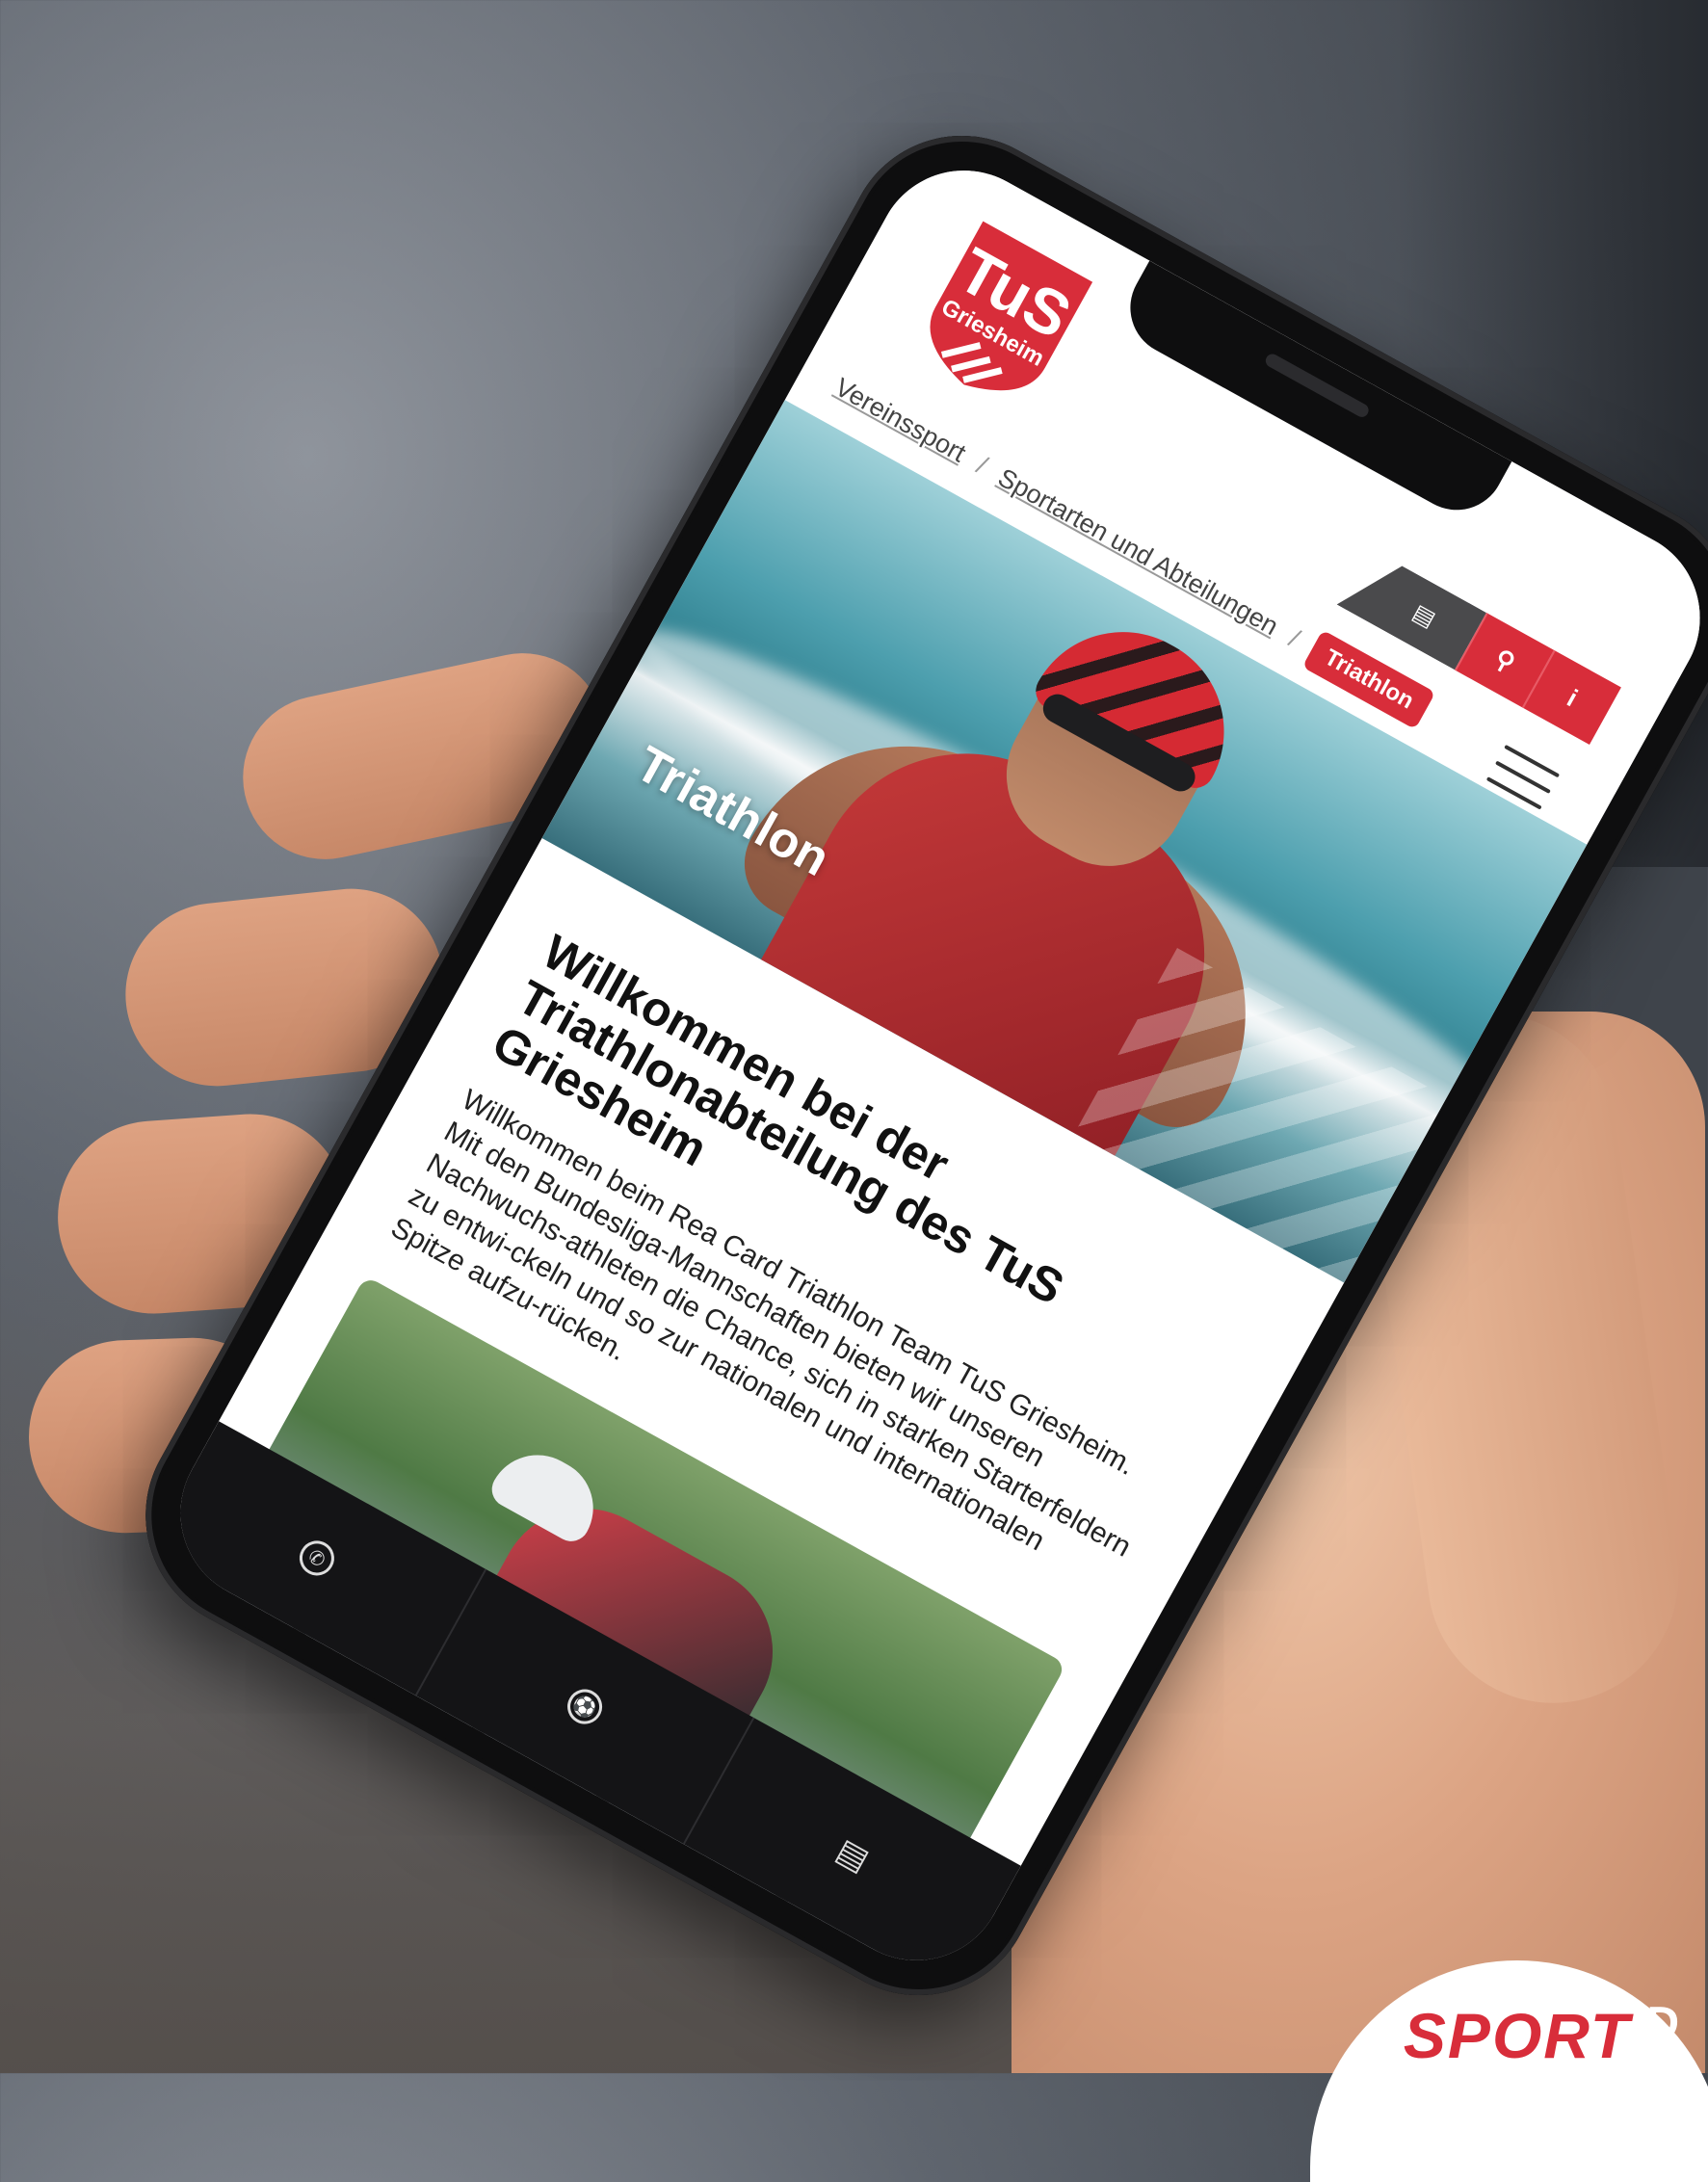 The height and width of the screenshot is (2182, 1708). I want to click on info-icon: i, so click(1573, 697).